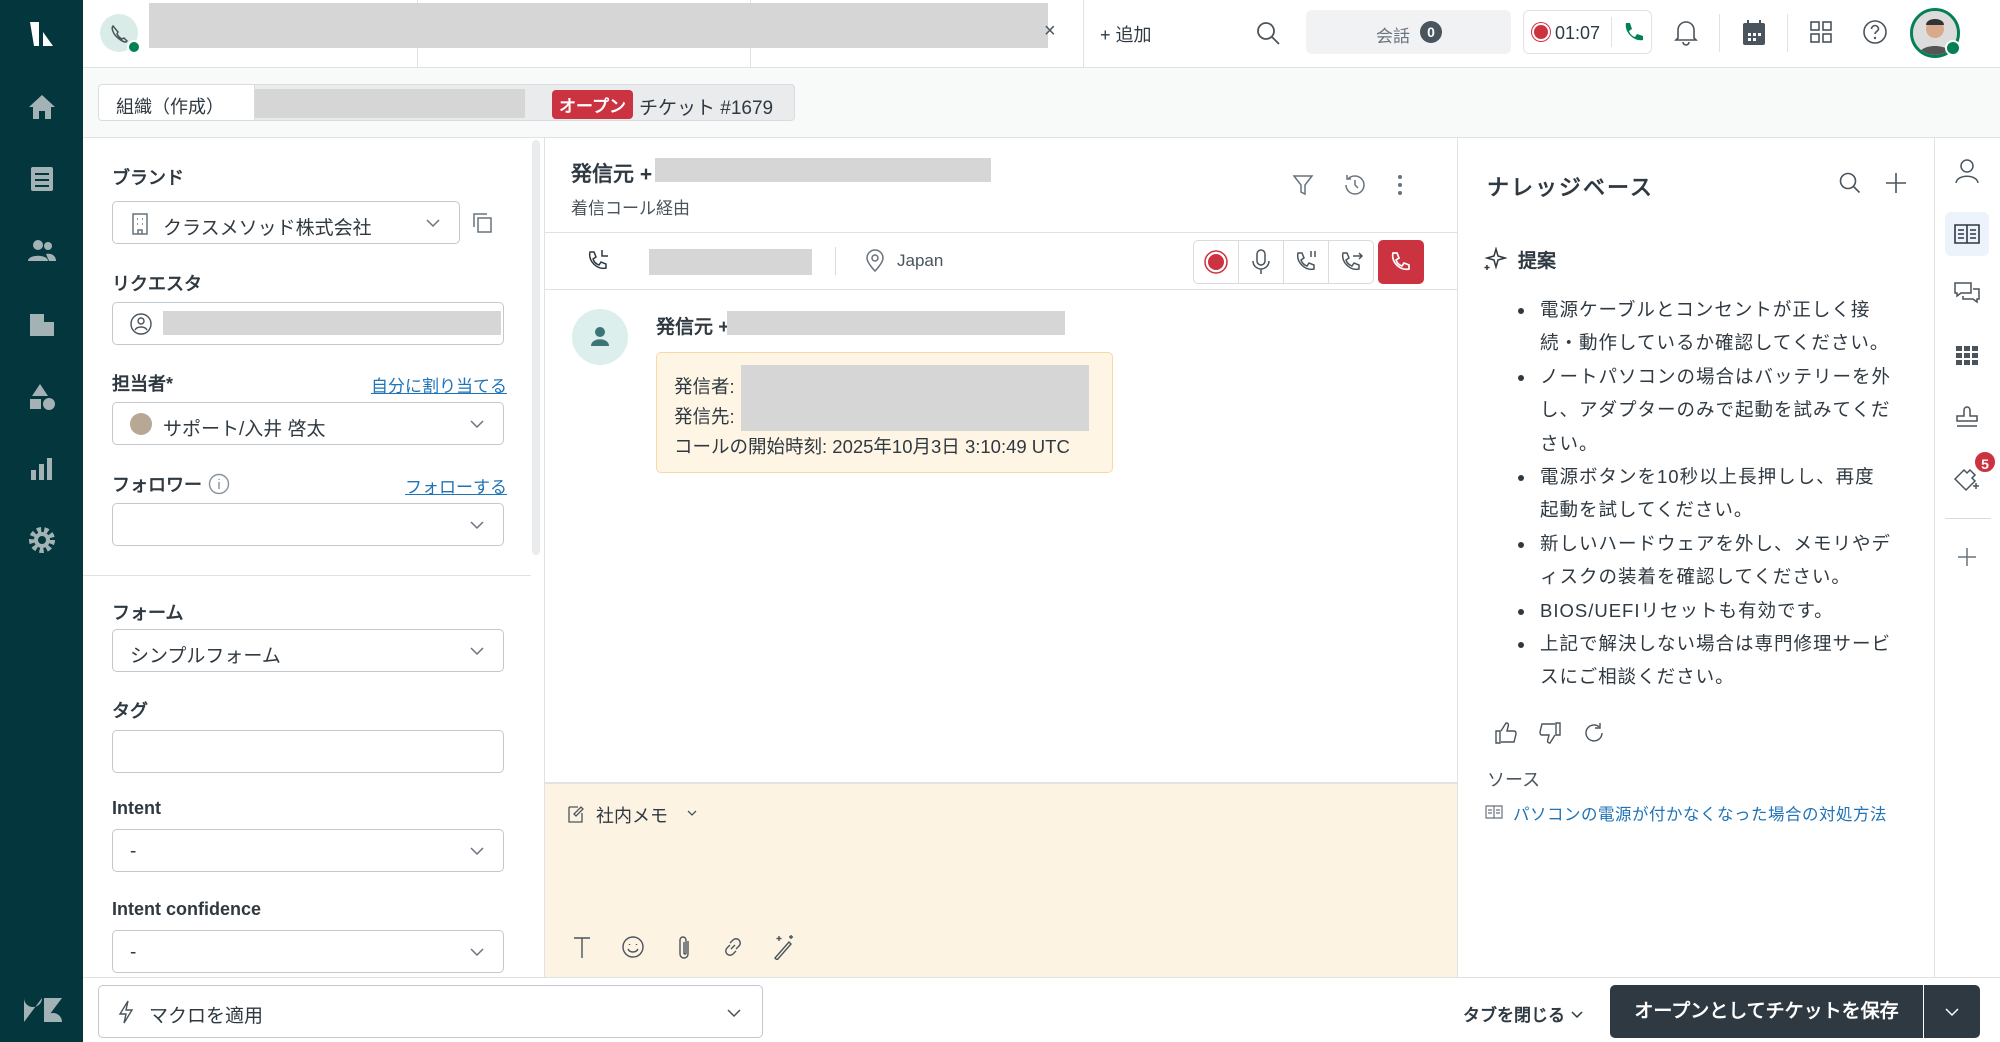 The height and width of the screenshot is (1042, 2000). Describe the element at coordinates (1633, 33) in the screenshot. I see `phone-icon` at that location.